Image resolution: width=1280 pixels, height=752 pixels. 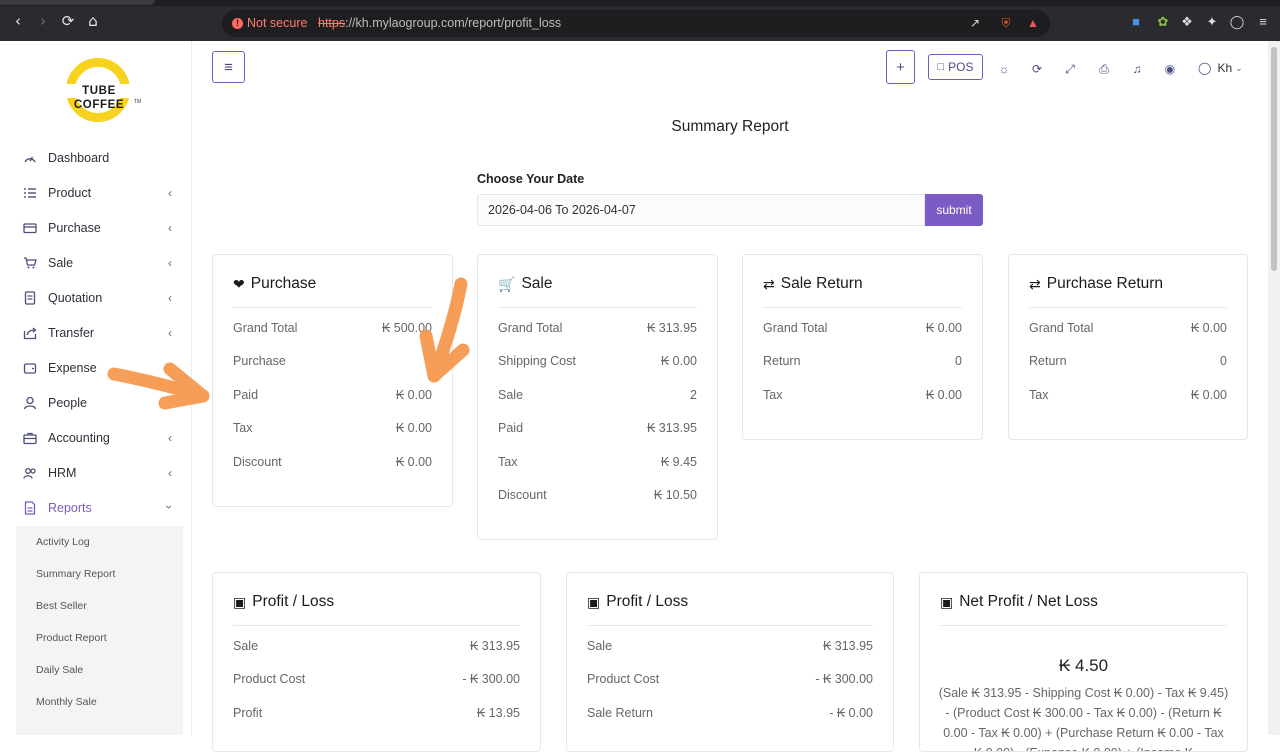 I want to click on row-label: Product Cost, so click(x=269, y=679).